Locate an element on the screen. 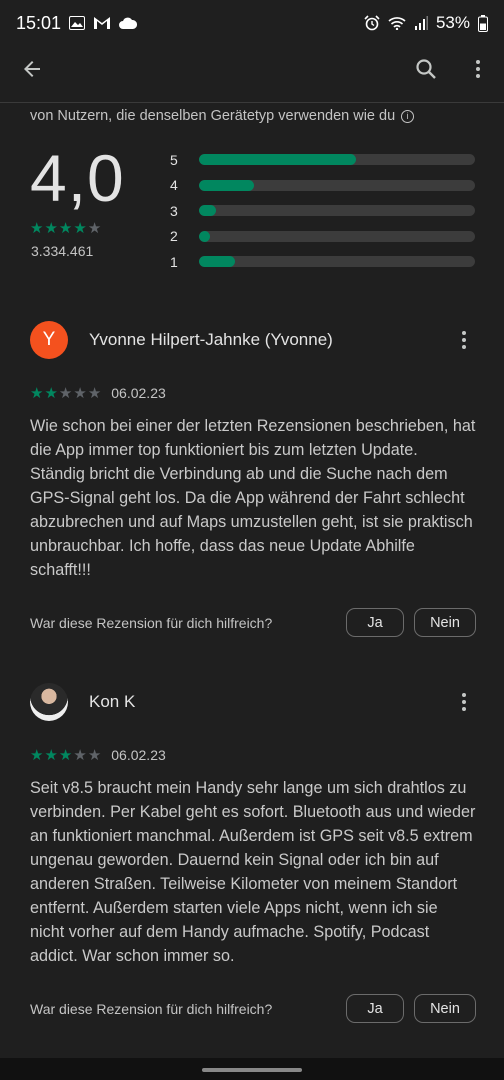 Image resolution: width=504 pixels, height=1080 pixels. reviewer-name: Yvonne Hilpert-Jahnke (Yvonne) is located at coordinates (211, 339).